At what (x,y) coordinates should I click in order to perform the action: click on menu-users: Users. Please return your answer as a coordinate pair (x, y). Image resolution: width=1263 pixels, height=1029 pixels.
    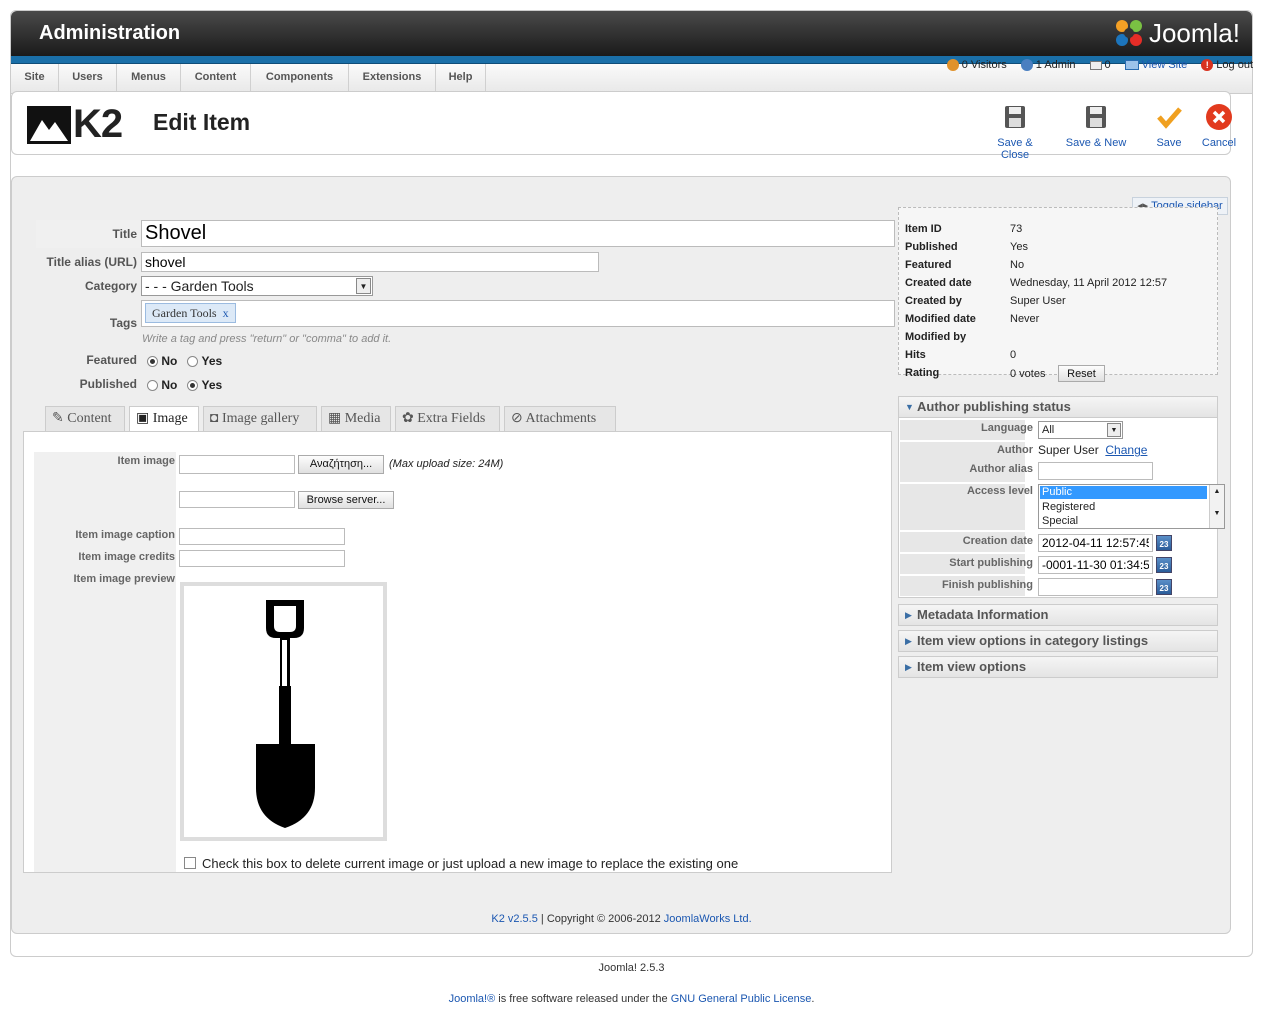
    Looking at the image, I should click on (88, 79).